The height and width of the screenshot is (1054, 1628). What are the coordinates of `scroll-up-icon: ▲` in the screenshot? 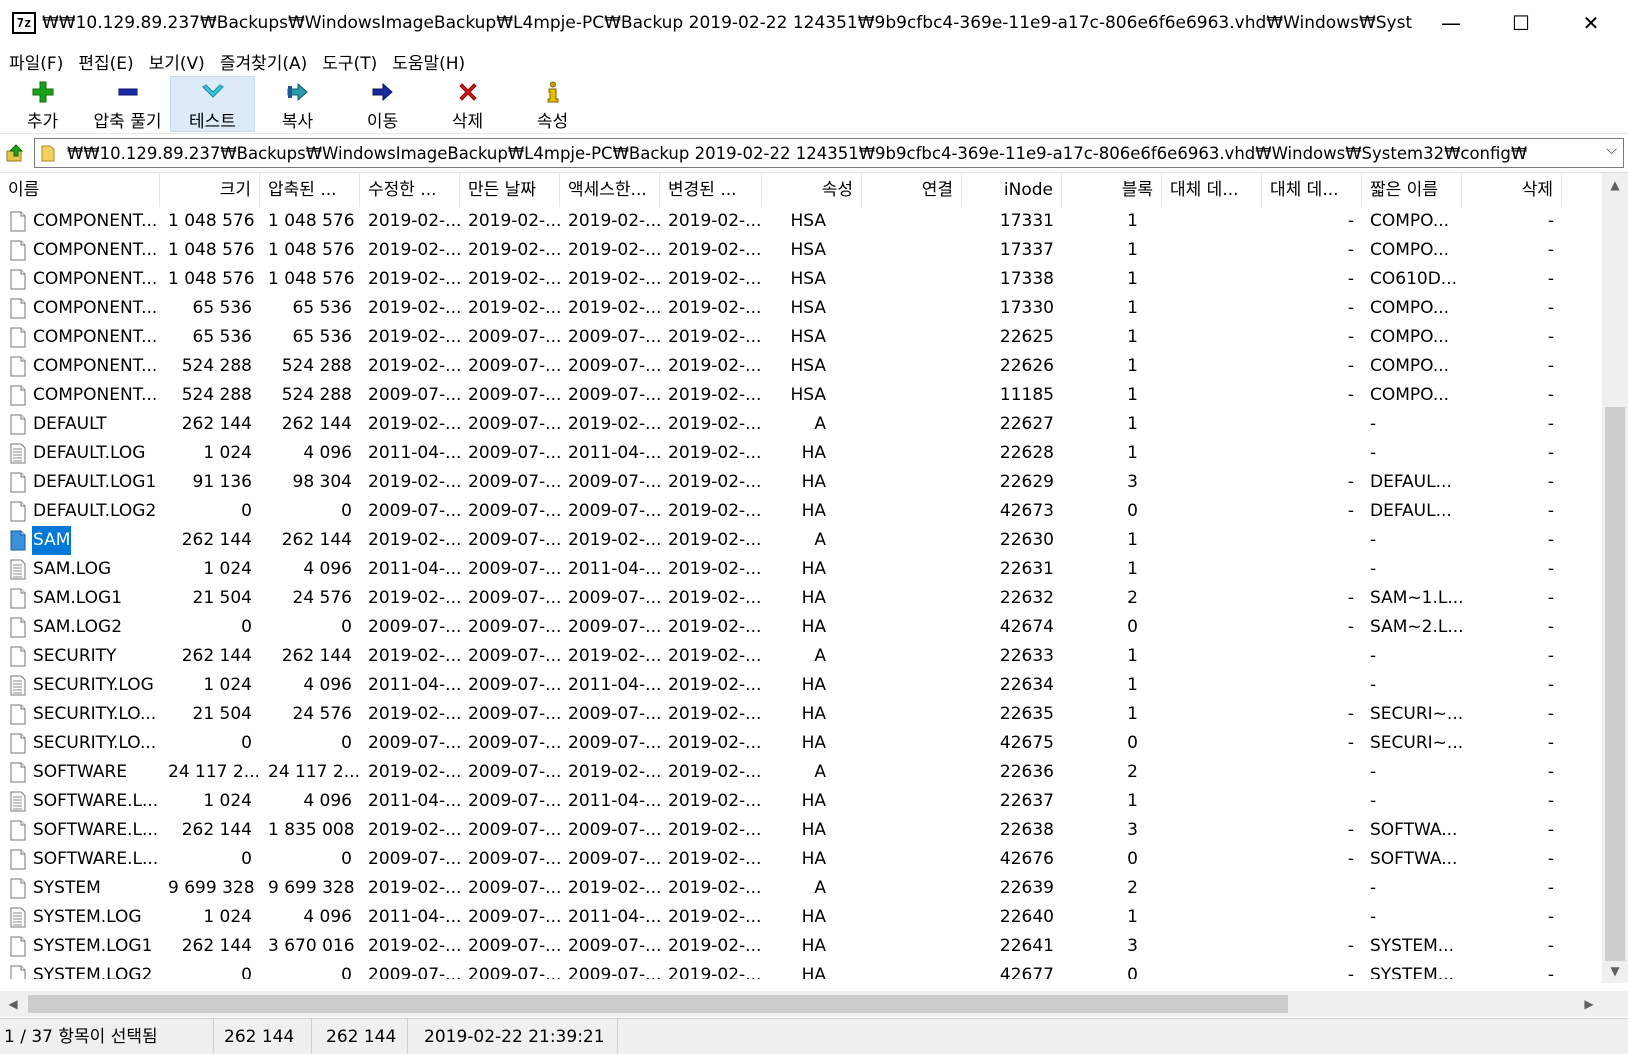 It's located at (1615, 185).